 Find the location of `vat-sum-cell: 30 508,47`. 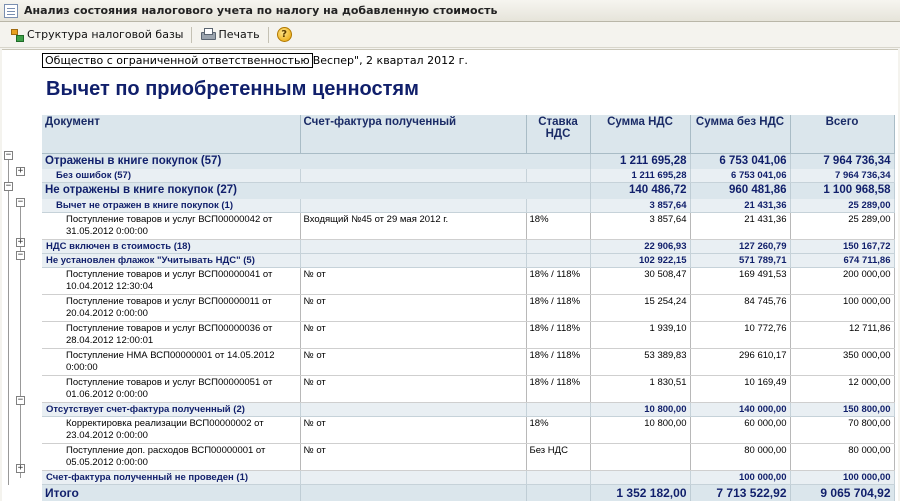

vat-sum-cell: 30 508,47 is located at coordinates (640, 281).